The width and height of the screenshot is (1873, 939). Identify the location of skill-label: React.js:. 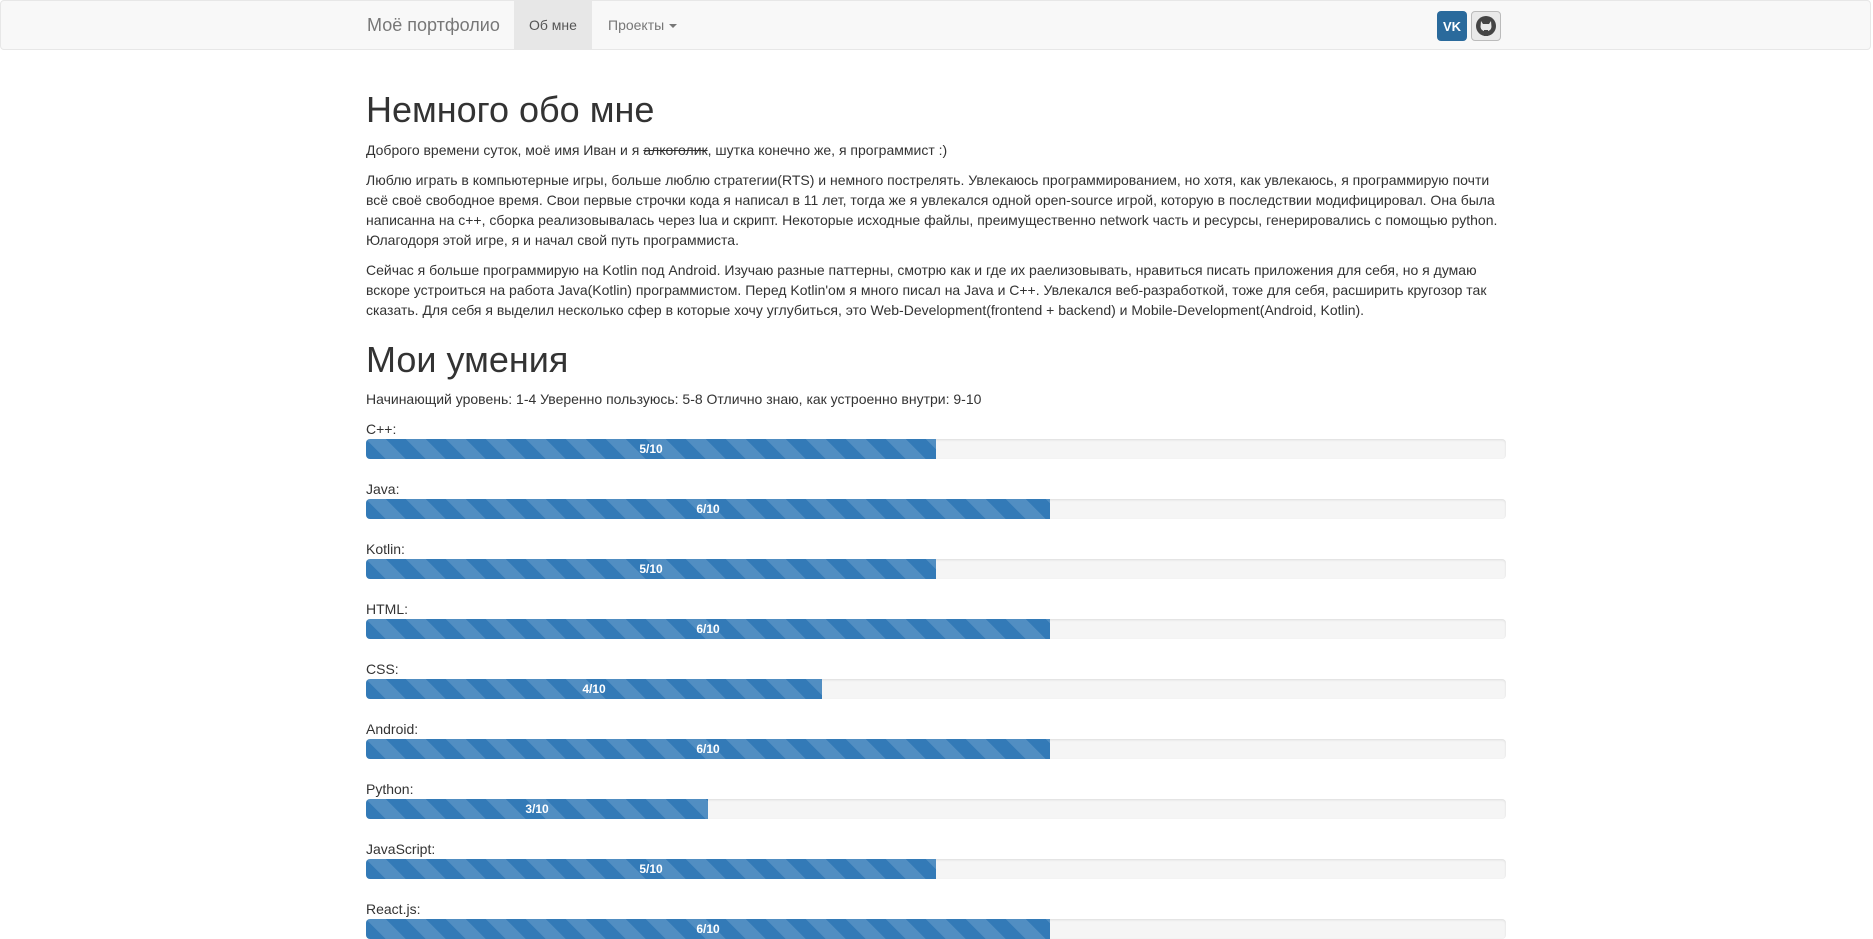
(393, 909).